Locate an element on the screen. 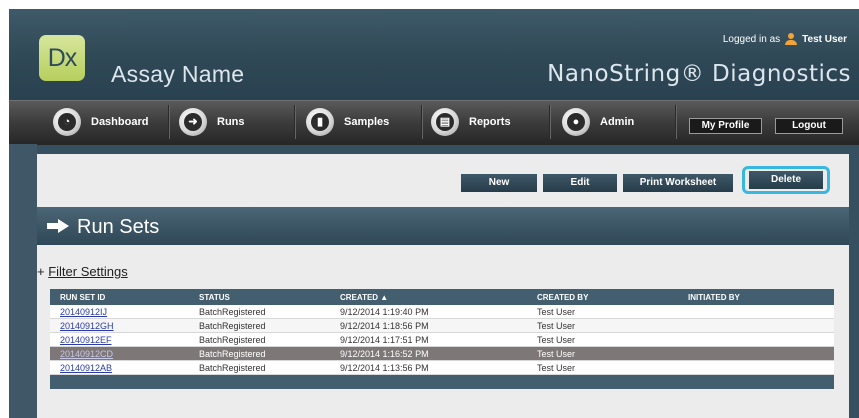 The width and height of the screenshot is (859, 418). assay-name: Assay Name is located at coordinates (178, 74).